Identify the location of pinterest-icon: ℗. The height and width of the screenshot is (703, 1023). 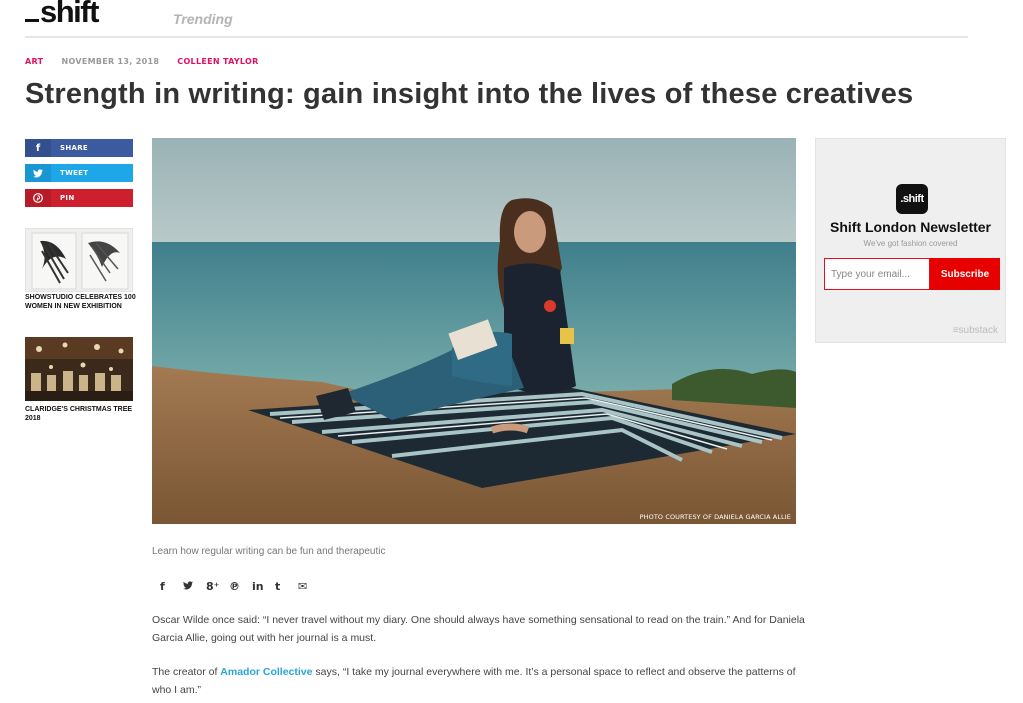
(240, 586).